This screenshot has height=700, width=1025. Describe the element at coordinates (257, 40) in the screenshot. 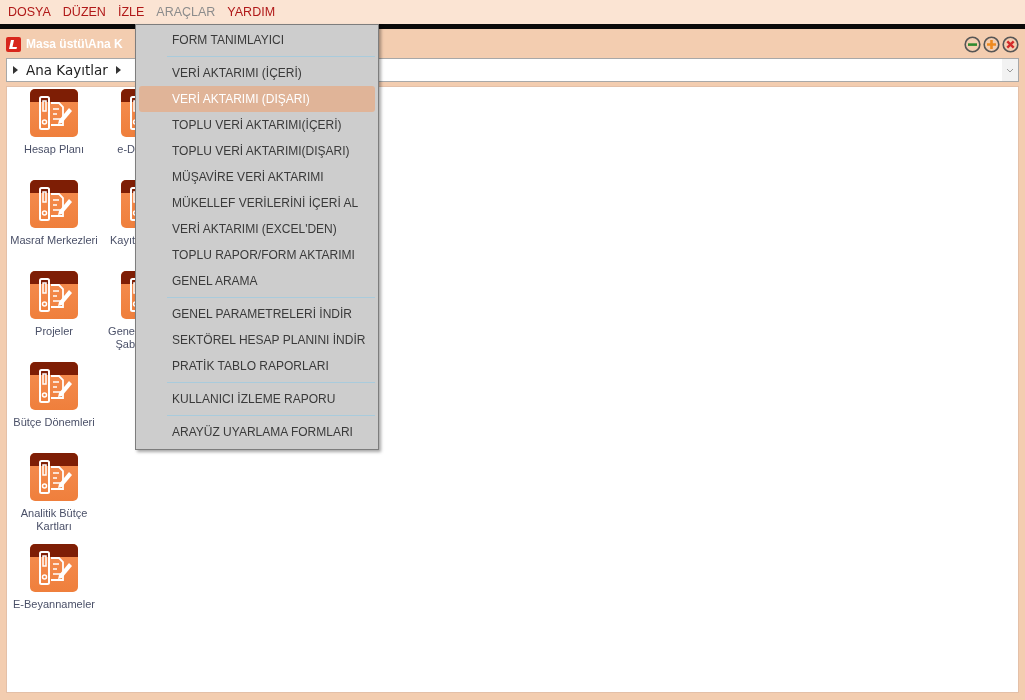

I see `menu-item: FORM TANIMLAYICI` at that location.